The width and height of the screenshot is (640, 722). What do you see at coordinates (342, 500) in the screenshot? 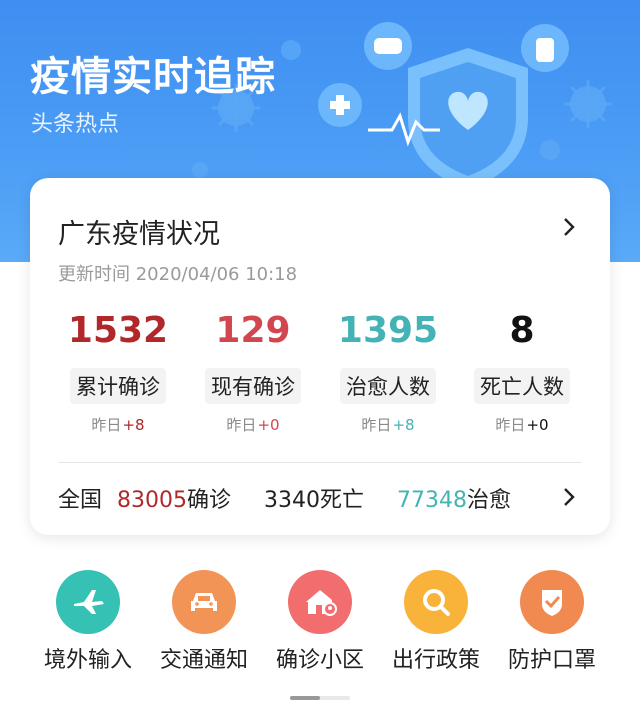
I see `national-deaths-label: 死亡` at bounding box center [342, 500].